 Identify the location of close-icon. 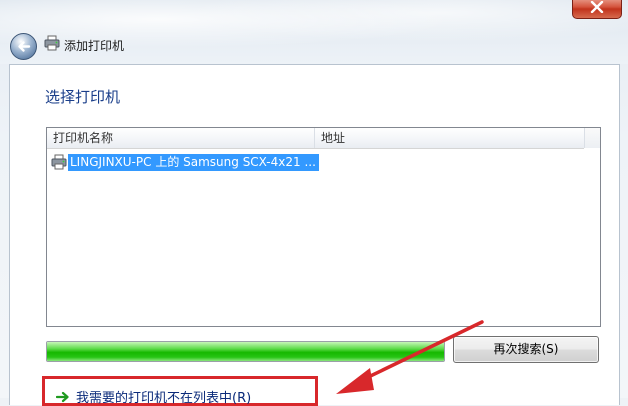
(597, 7).